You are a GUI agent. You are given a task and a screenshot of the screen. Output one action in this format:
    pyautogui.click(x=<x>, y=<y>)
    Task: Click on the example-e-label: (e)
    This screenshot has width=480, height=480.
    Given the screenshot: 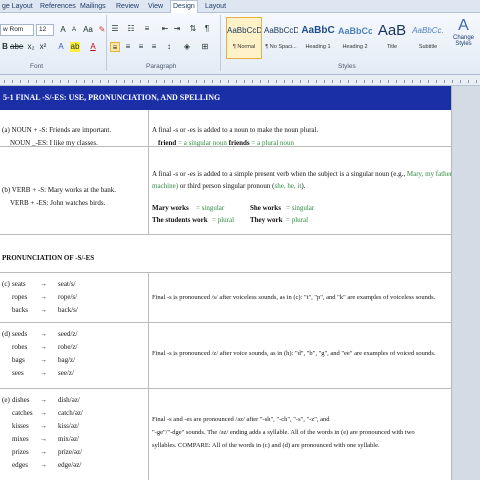 What is the action you would take?
    pyautogui.click(x=6, y=400)
    